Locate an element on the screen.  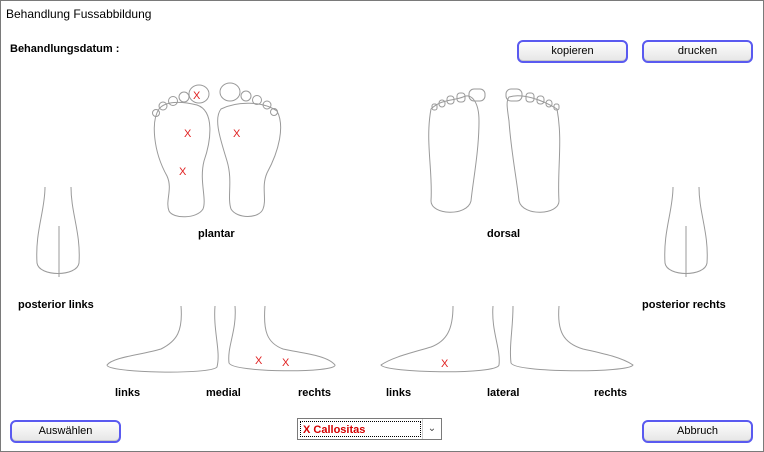
select-button: Auswählen is located at coordinates (65, 431).